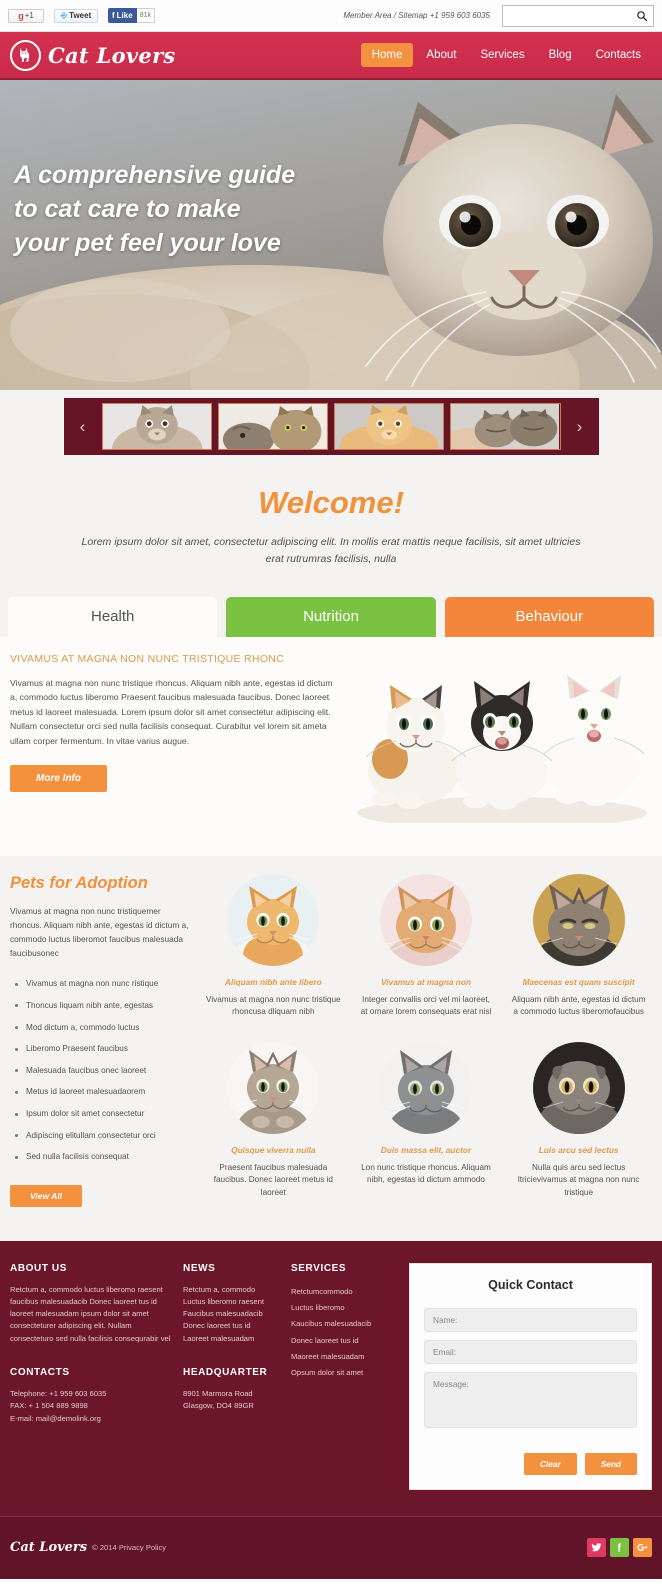  I want to click on list-item: Sed nulla facilisis consequat, so click(100, 1158).